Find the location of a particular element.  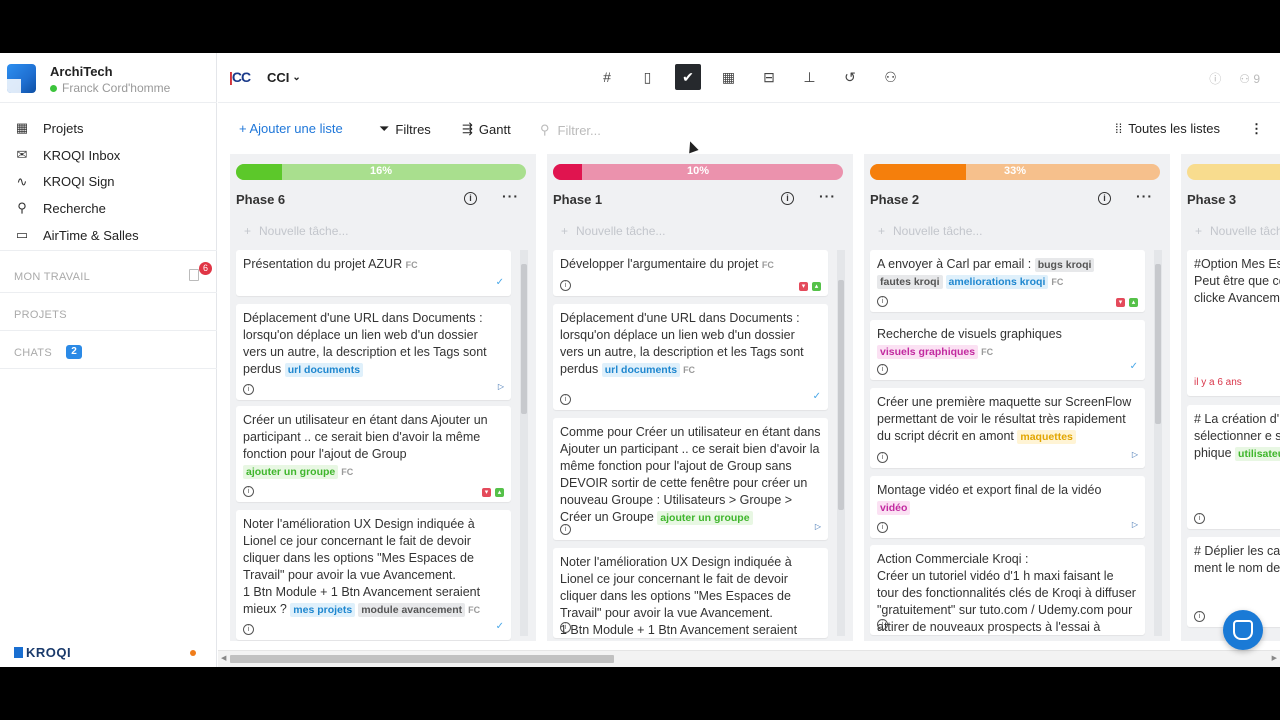

task-tag: utilisateu is located at coordinates (1257, 454).